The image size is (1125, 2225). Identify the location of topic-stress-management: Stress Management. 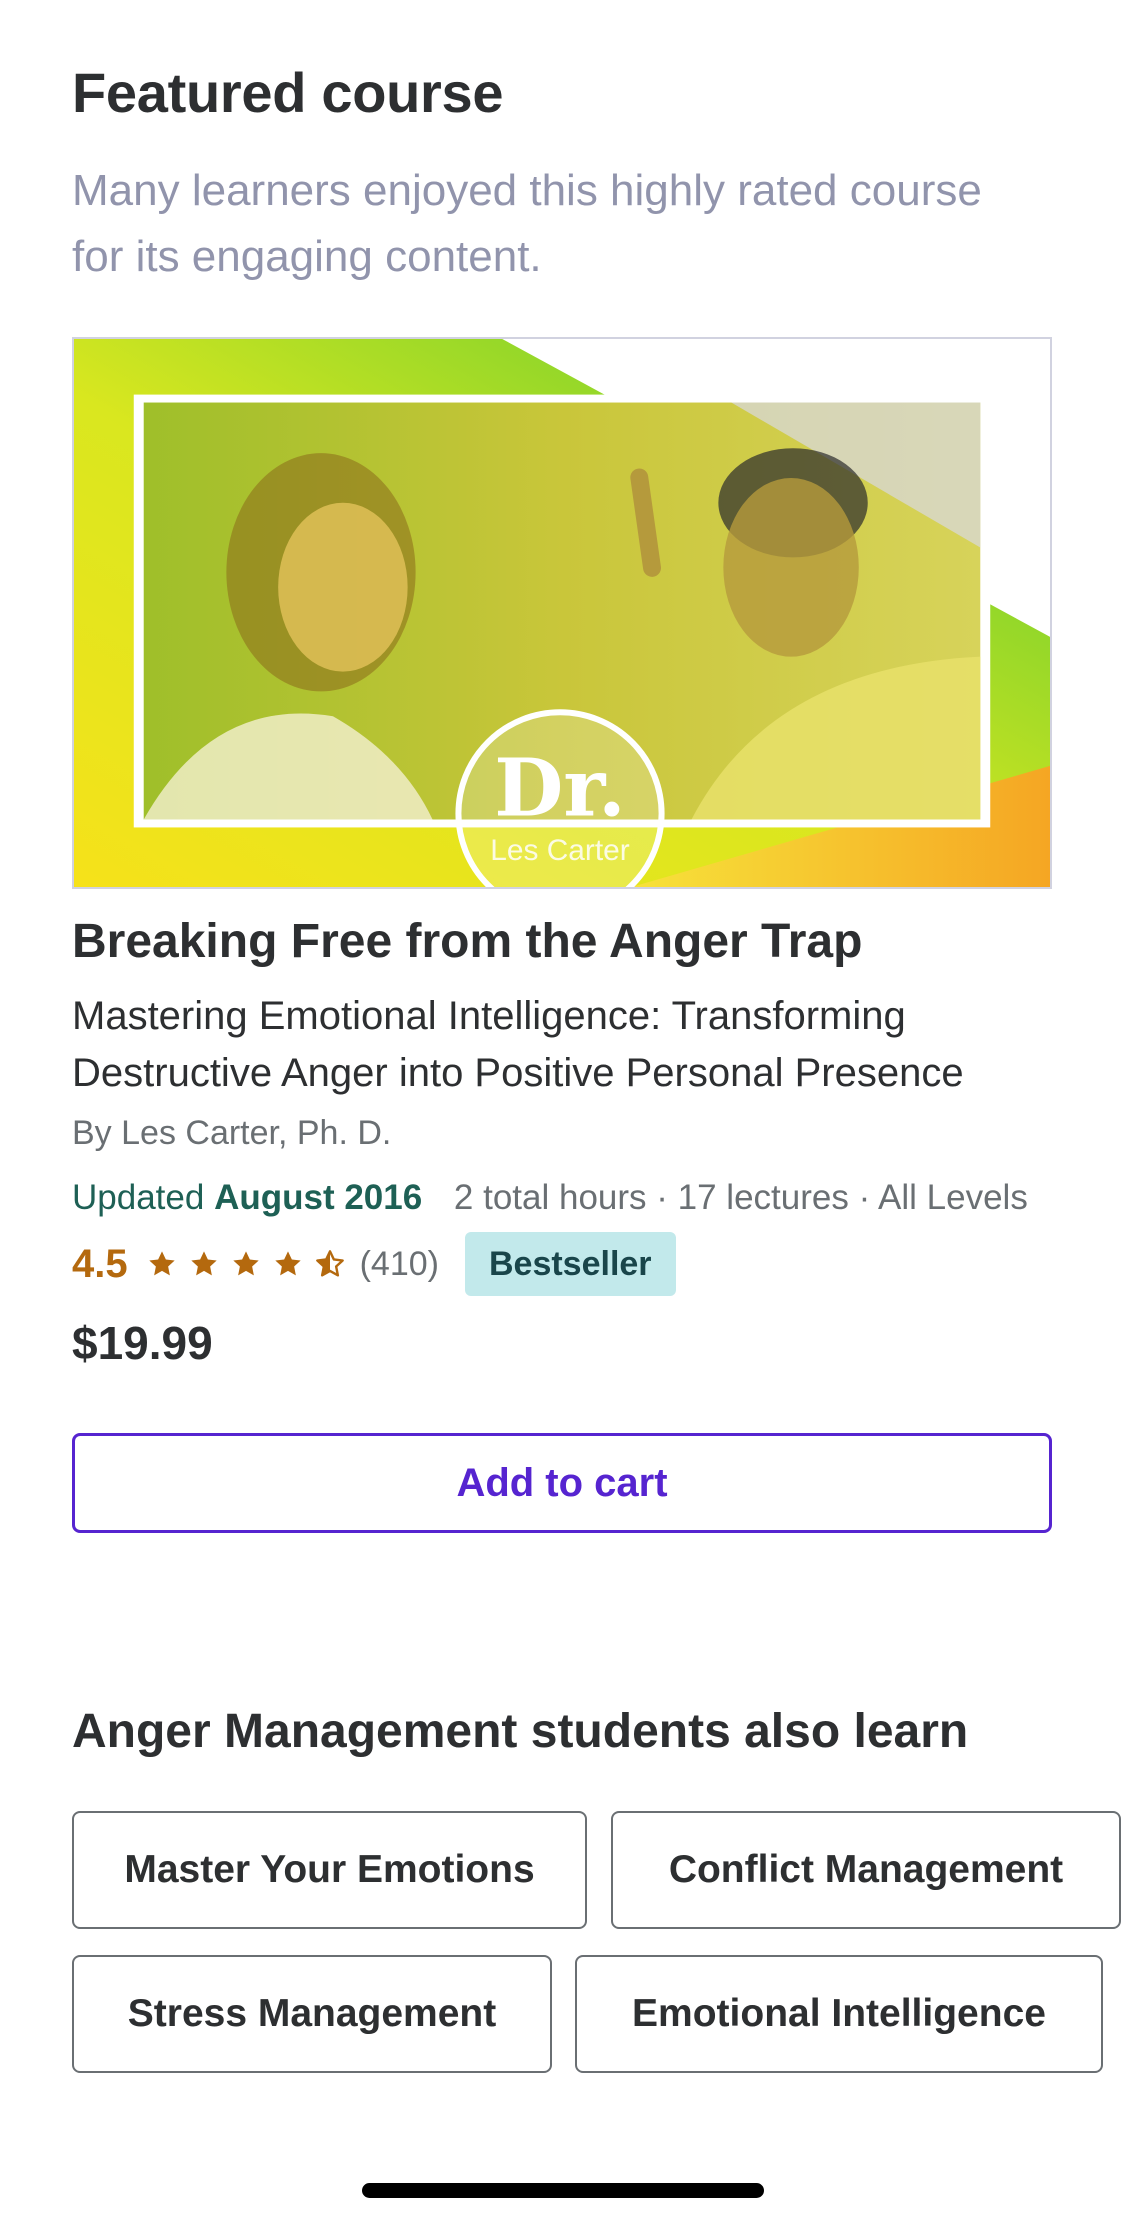
(312, 2014).